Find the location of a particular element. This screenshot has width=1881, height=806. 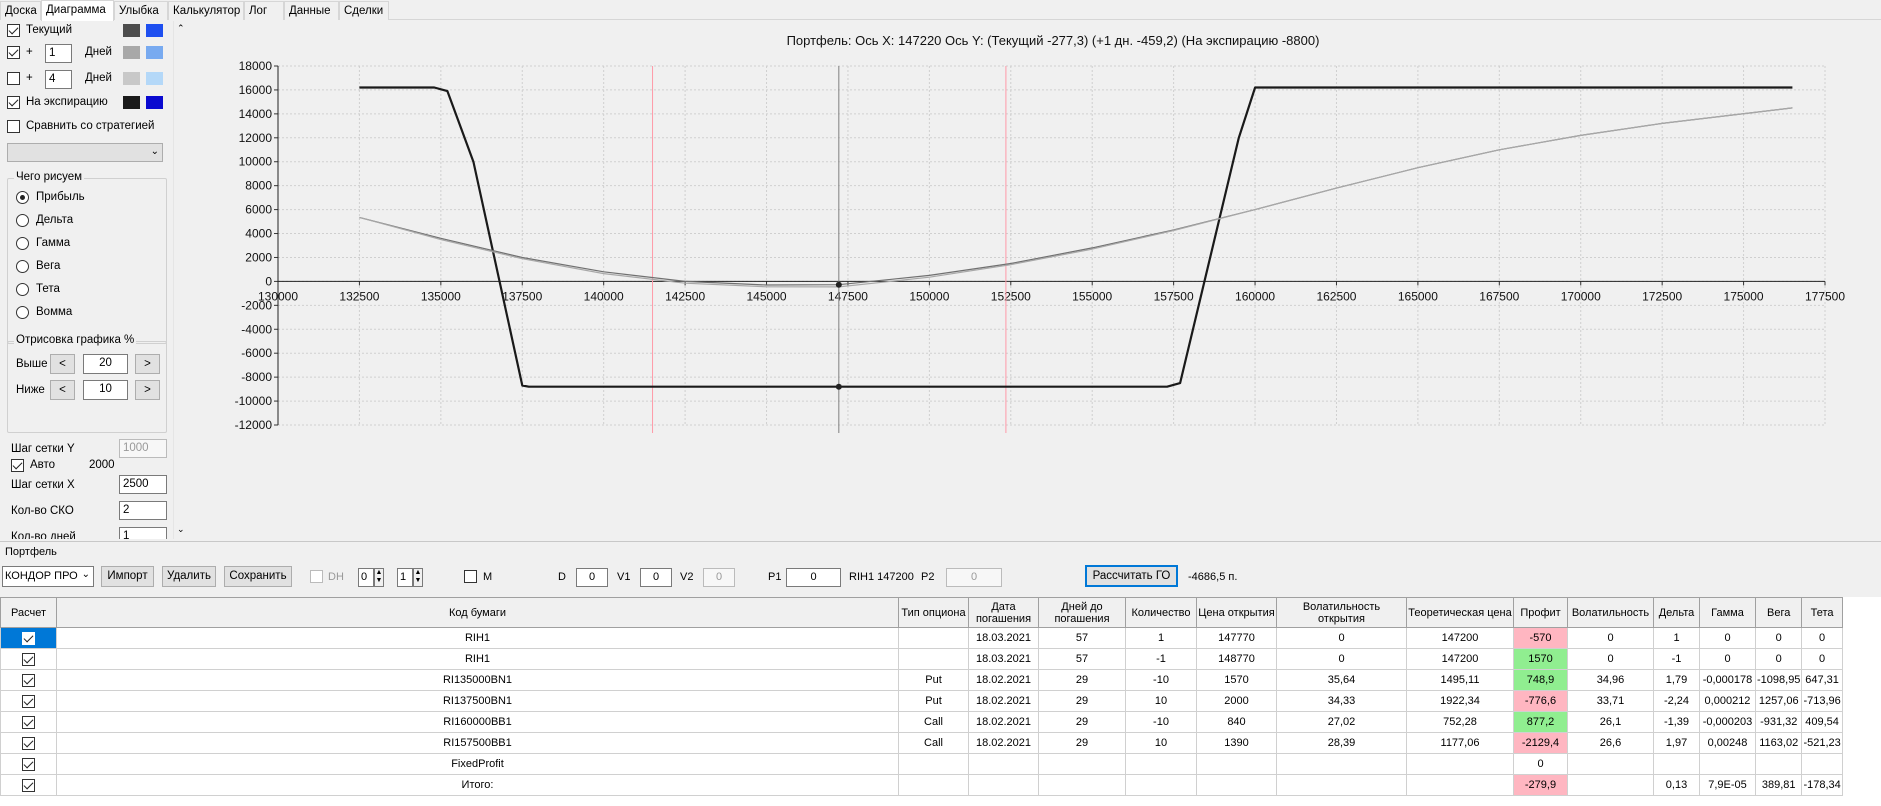

column-header: Дельта is located at coordinates (1676, 612).